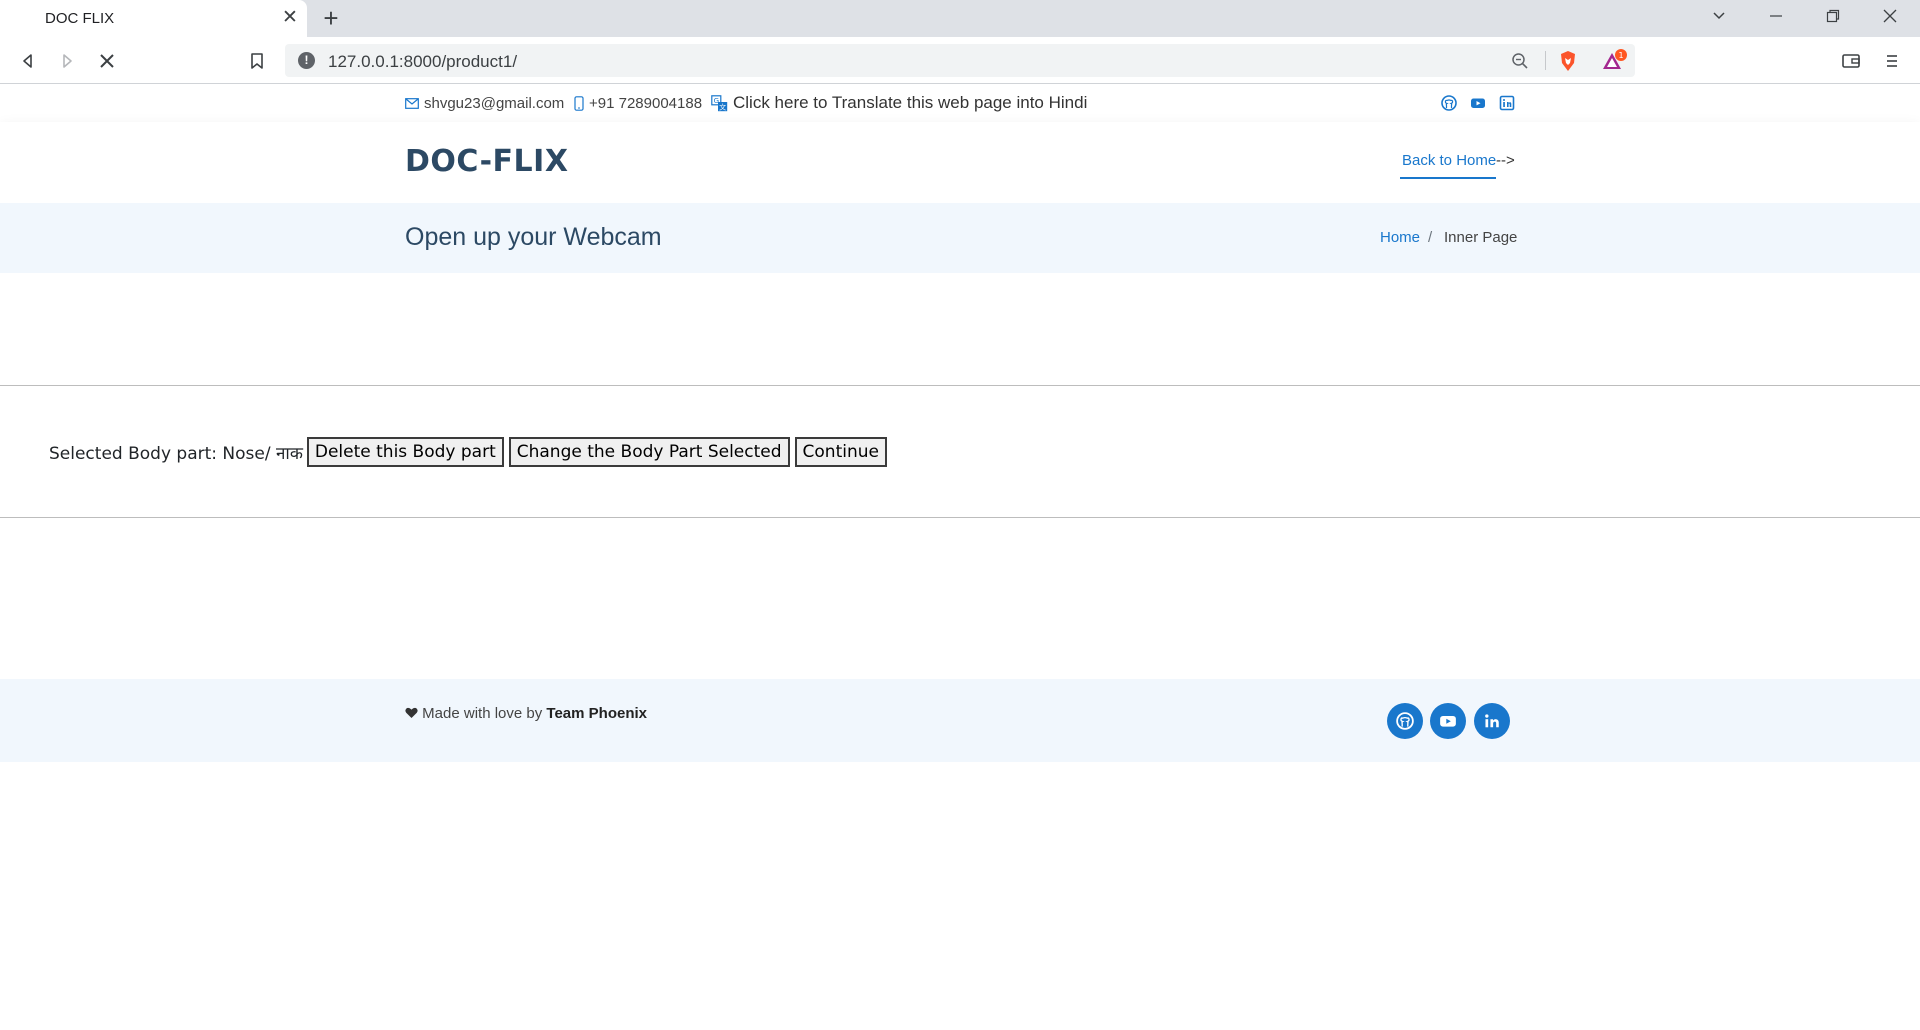 This screenshot has width=1920, height=1030. What do you see at coordinates (257, 61) in the screenshot?
I see `bookmark-icon` at bounding box center [257, 61].